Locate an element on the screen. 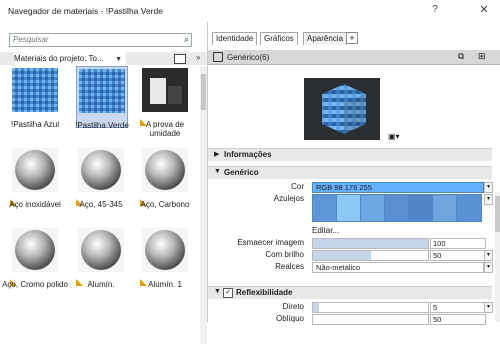 This screenshot has height=344, width=500. gloss-value-field: 50 is located at coordinates (458, 255).